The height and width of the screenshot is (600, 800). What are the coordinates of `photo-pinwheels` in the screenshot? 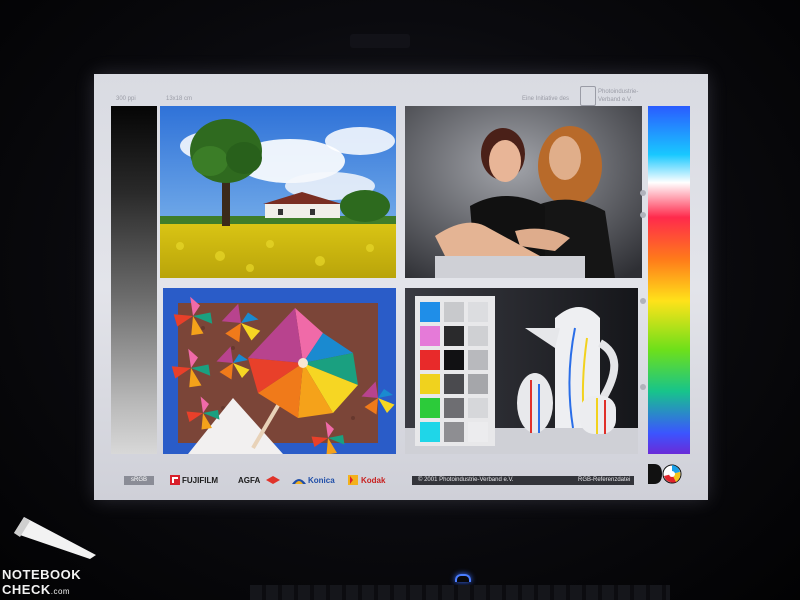 It's located at (279, 371).